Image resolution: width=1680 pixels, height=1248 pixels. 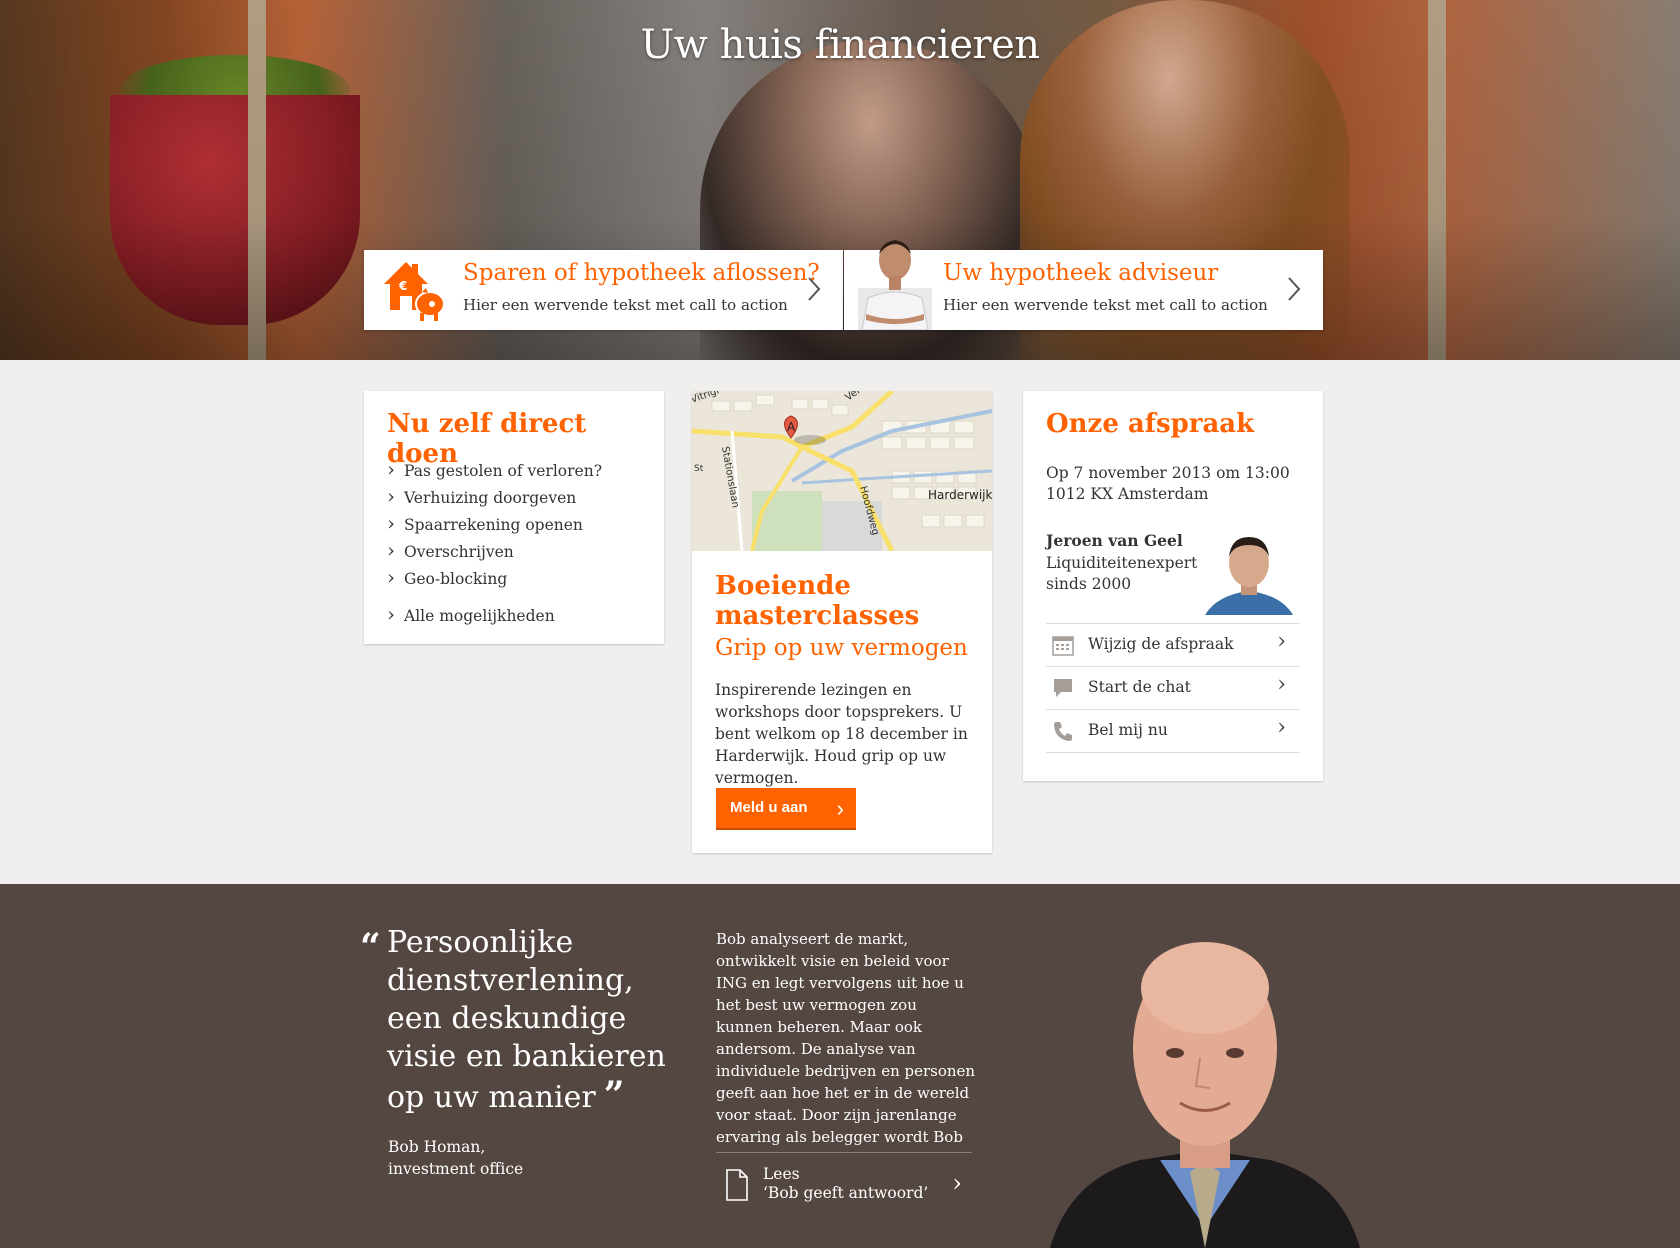 What do you see at coordinates (895, 285) in the screenshot?
I see `advisor-avatar` at bounding box center [895, 285].